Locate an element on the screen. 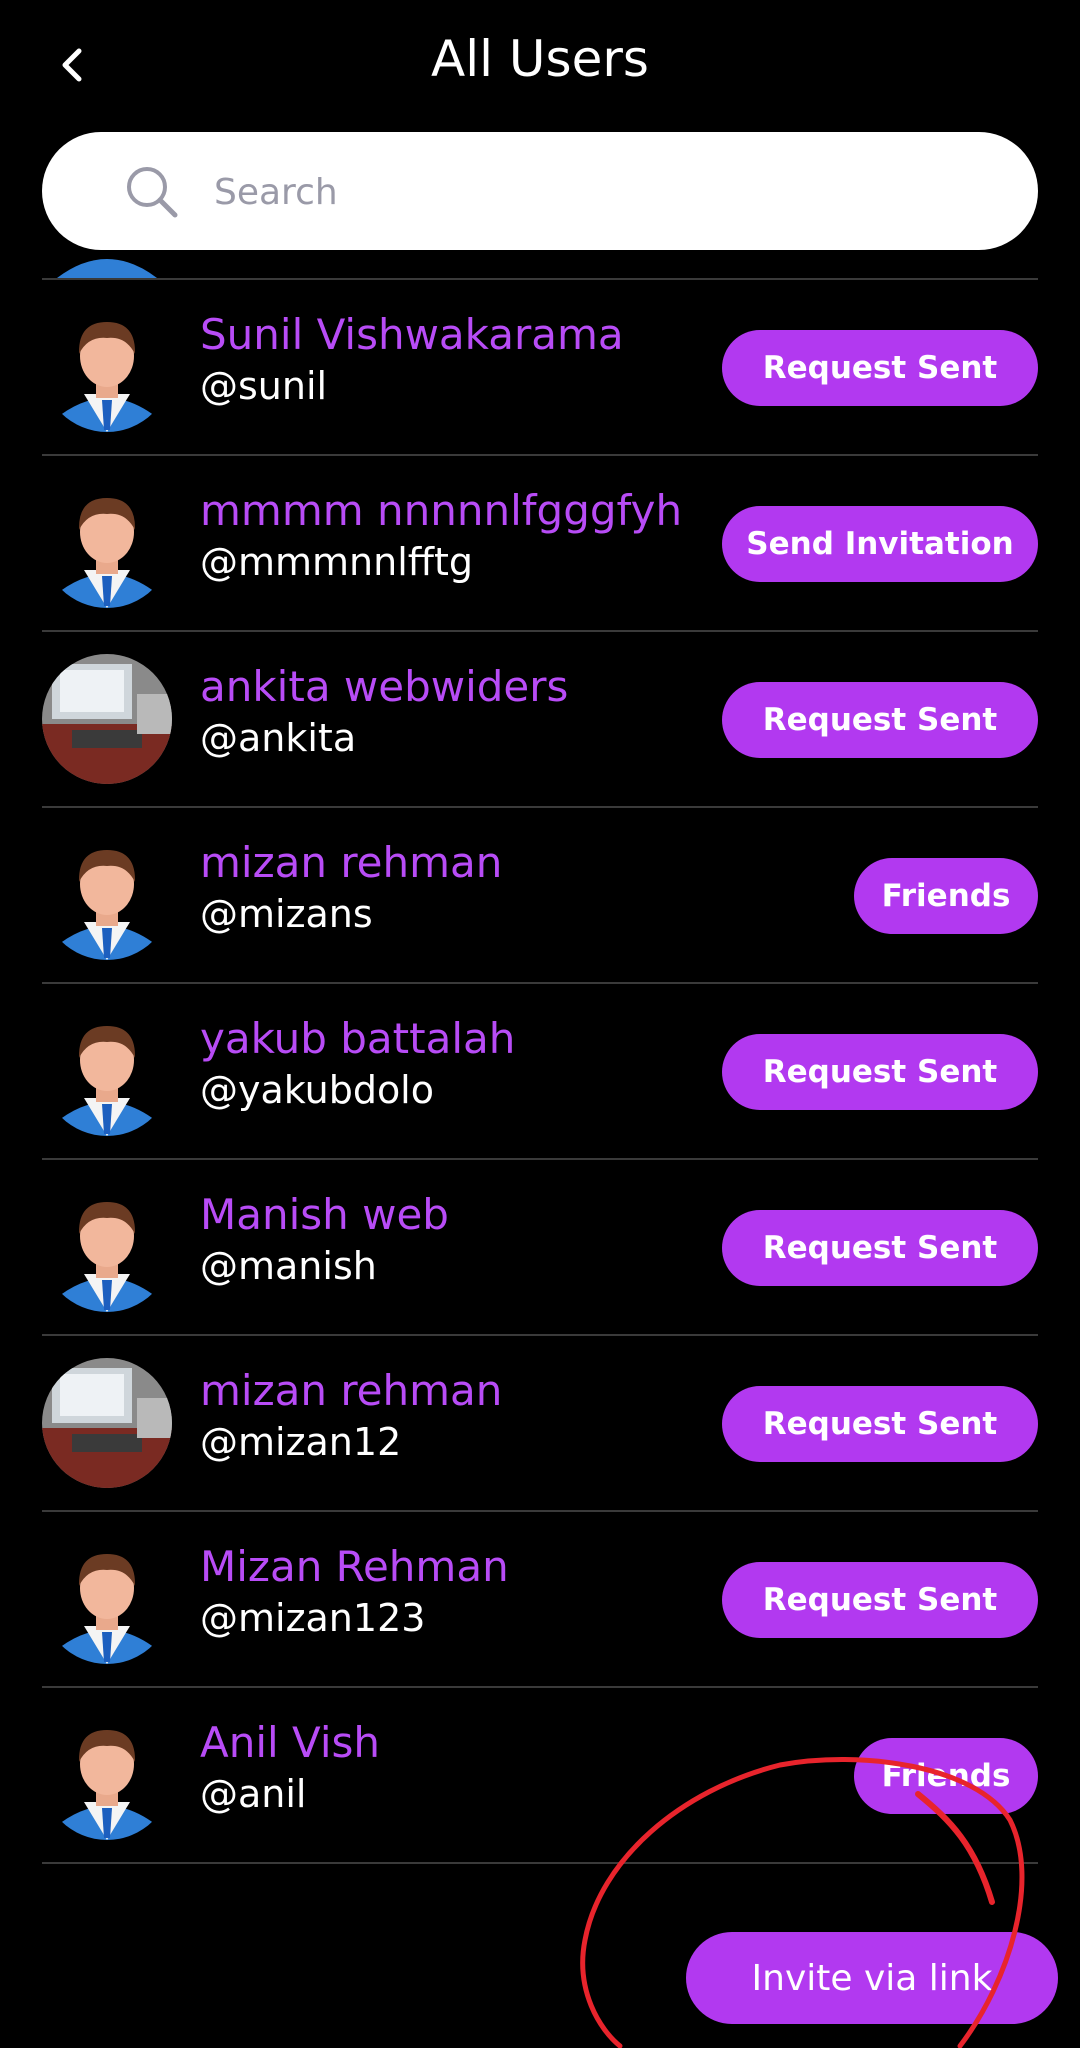 The width and height of the screenshot is (1080, 2048). page-title: All Users is located at coordinates (540, 59).